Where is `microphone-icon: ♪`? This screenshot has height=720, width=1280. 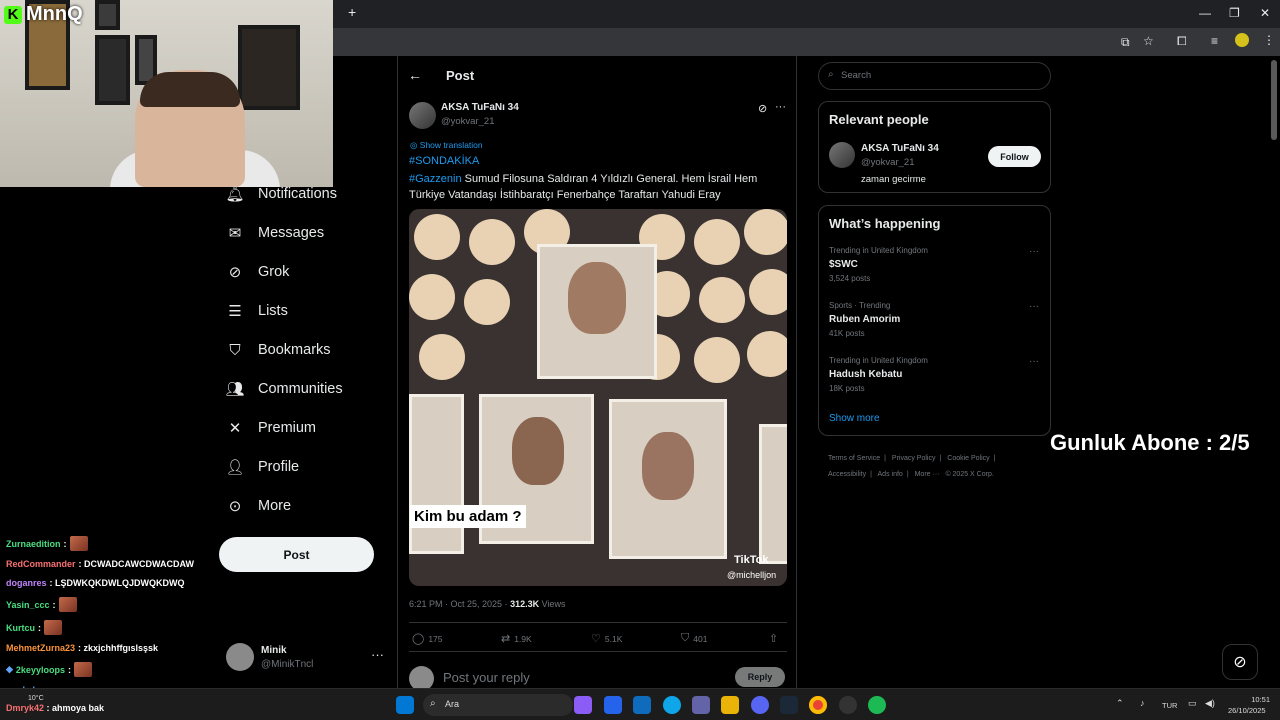 microphone-icon: ♪ is located at coordinates (1142, 703).